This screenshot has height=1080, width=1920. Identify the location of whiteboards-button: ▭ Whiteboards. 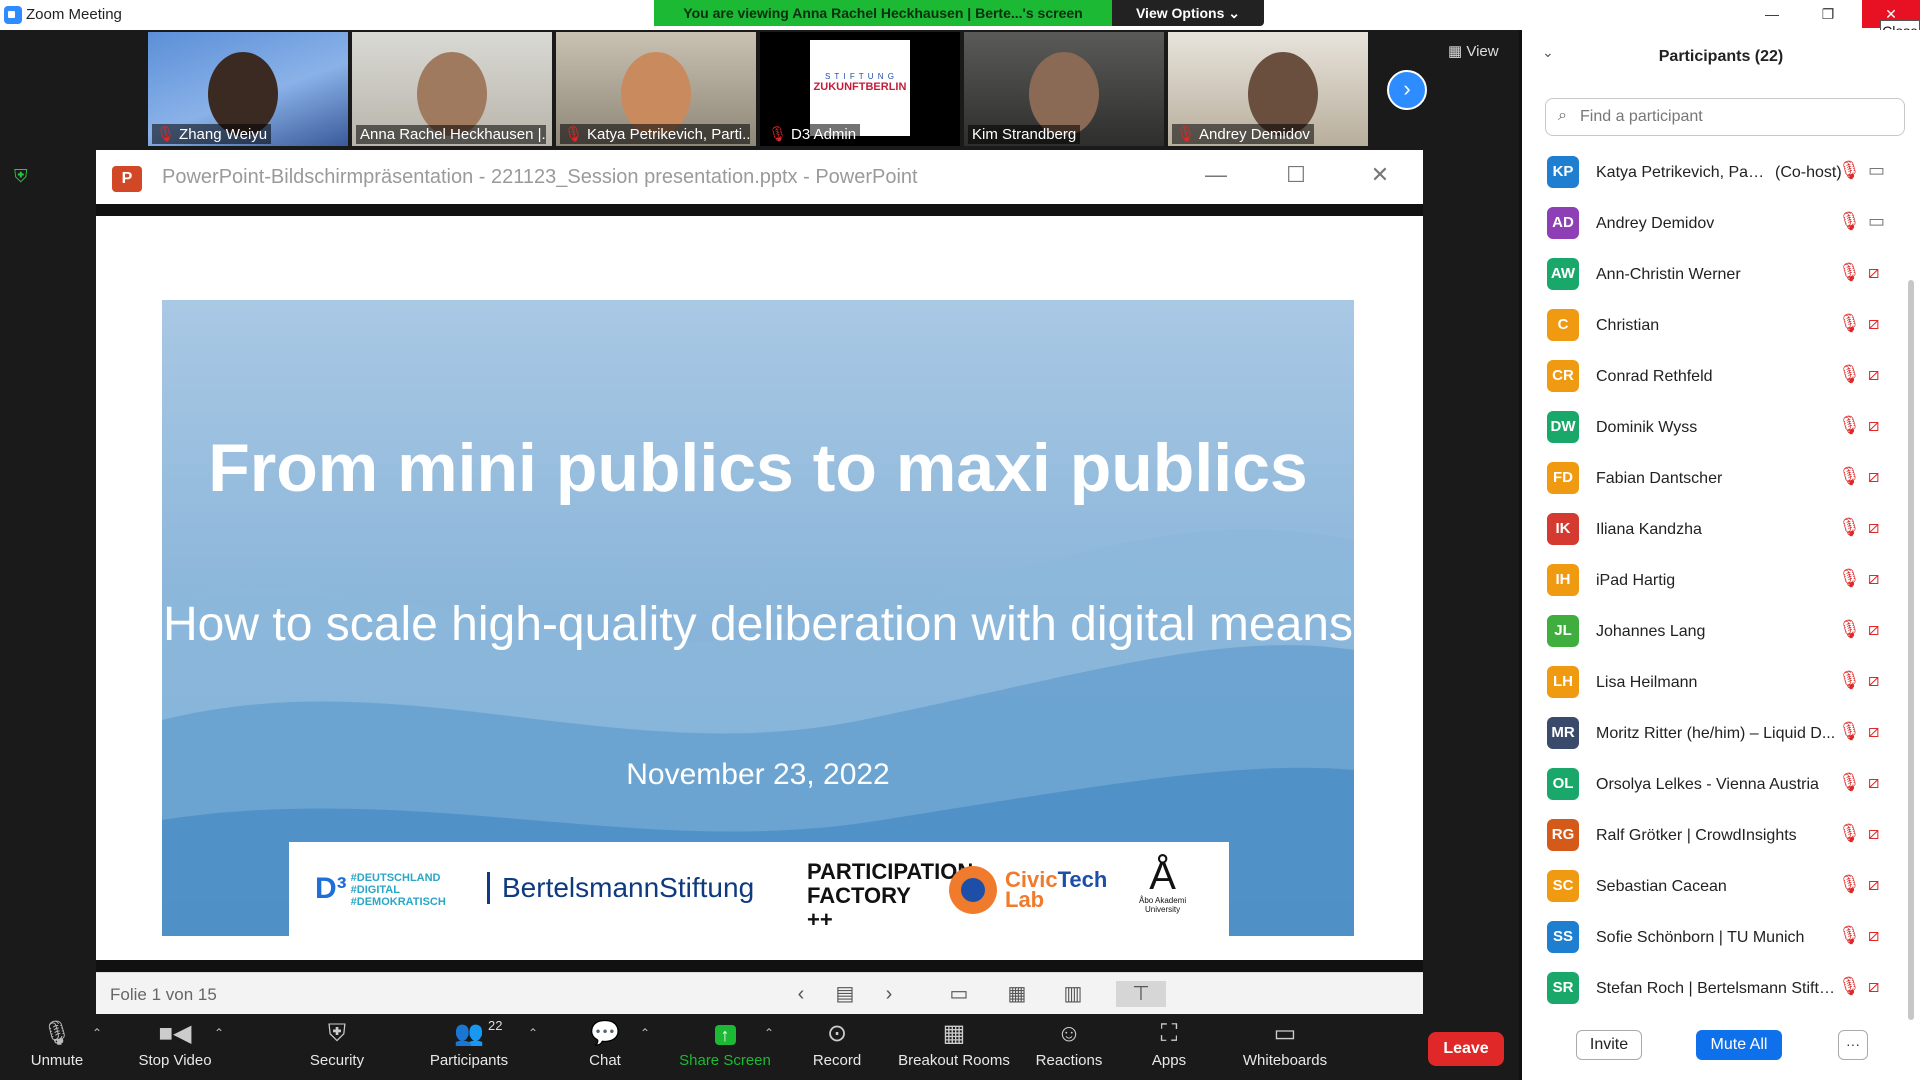
(1285, 1048).